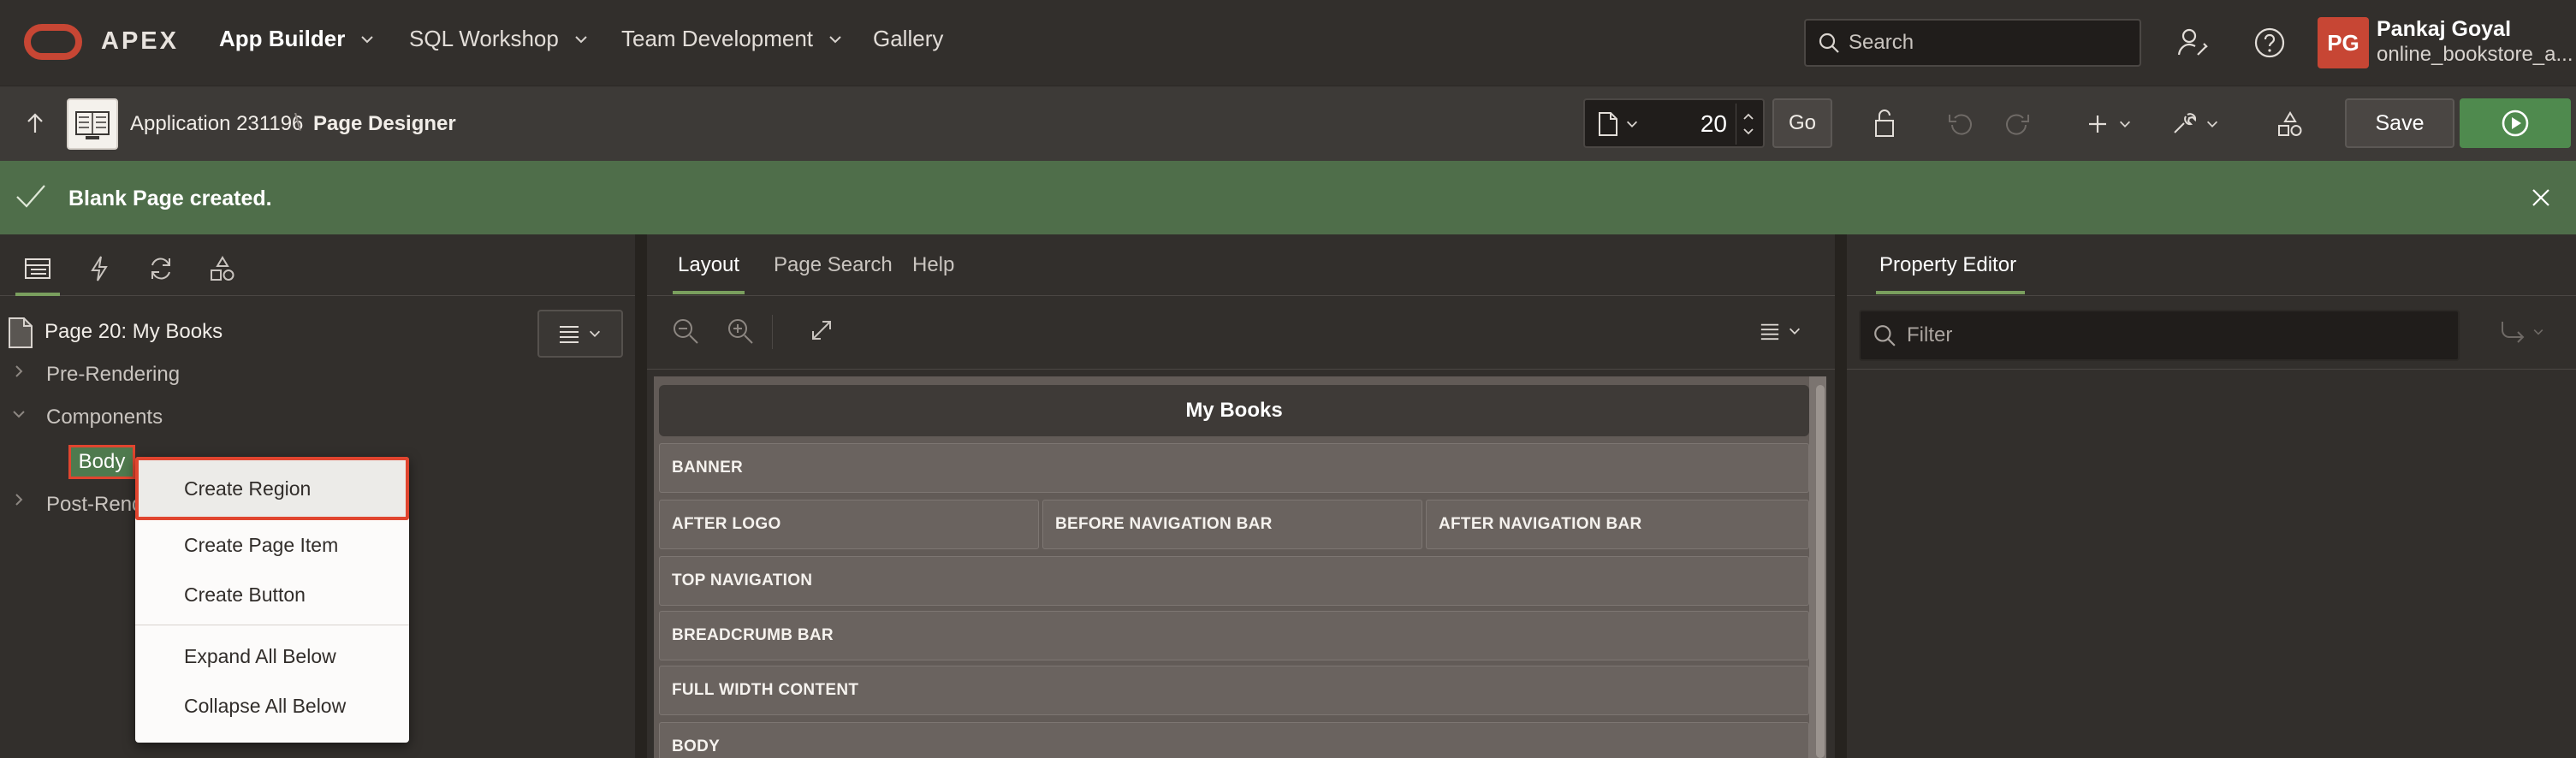  What do you see at coordinates (272, 488) in the screenshot?
I see `menu-item-create-region: Create Region` at bounding box center [272, 488].